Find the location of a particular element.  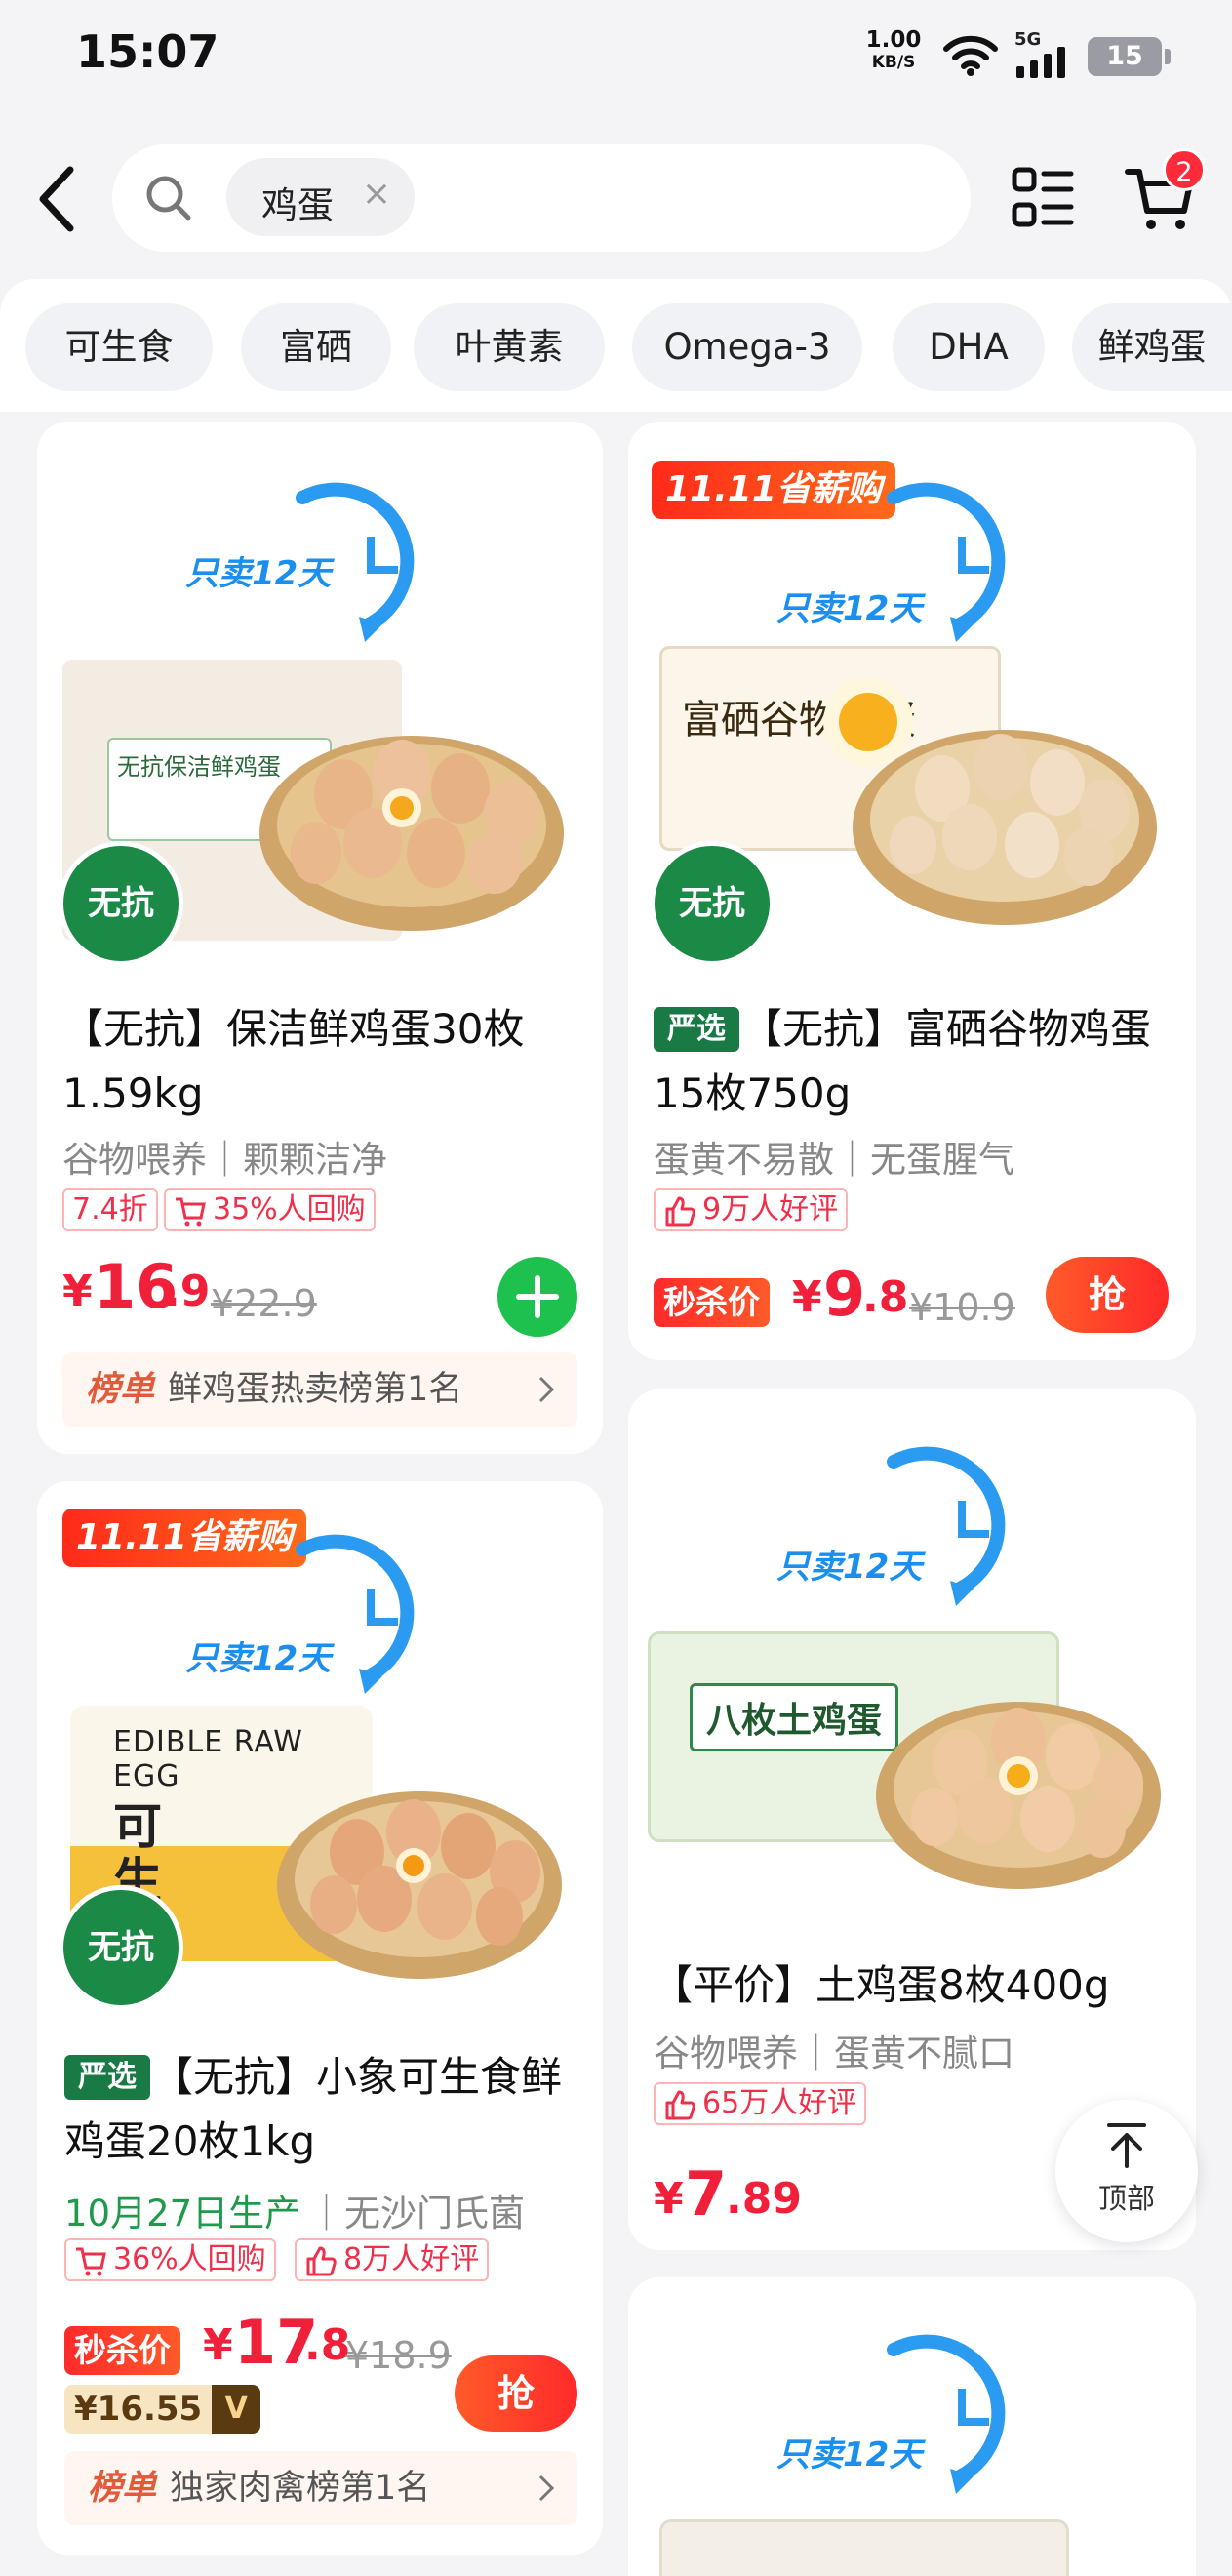

rank-bar: 榜单 独家肉禽榜第1名 is located at coordinates (320, 2488).